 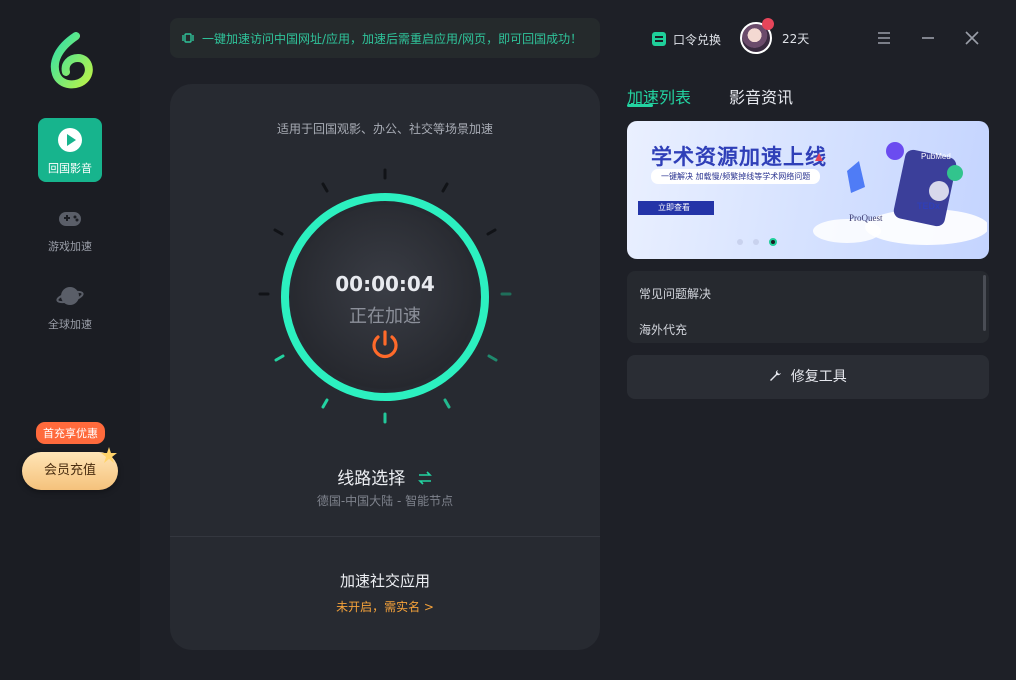 I want to click on social-accelerate-status-link: 未开启，需实名 >, so click(x=385, y=606).